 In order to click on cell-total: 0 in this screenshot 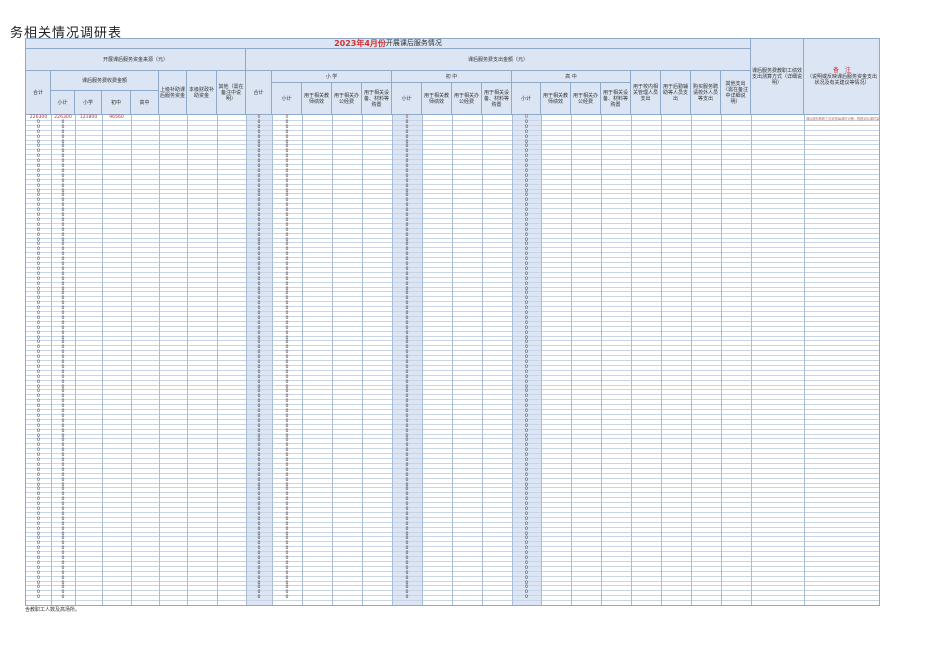, I will do `click(38, 598)`.